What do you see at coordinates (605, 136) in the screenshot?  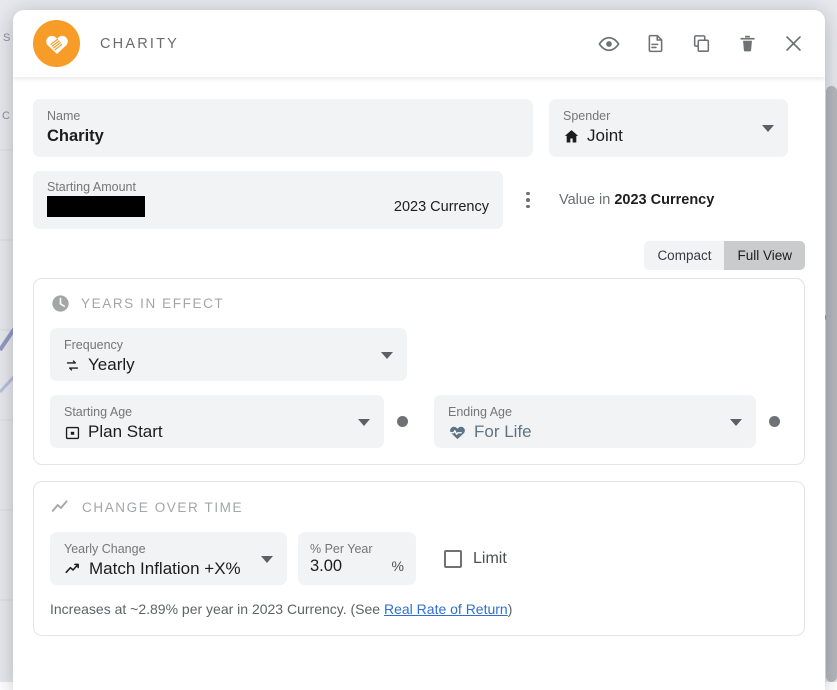 I see `spender-value: Joint` at bounding box center [605, 136].